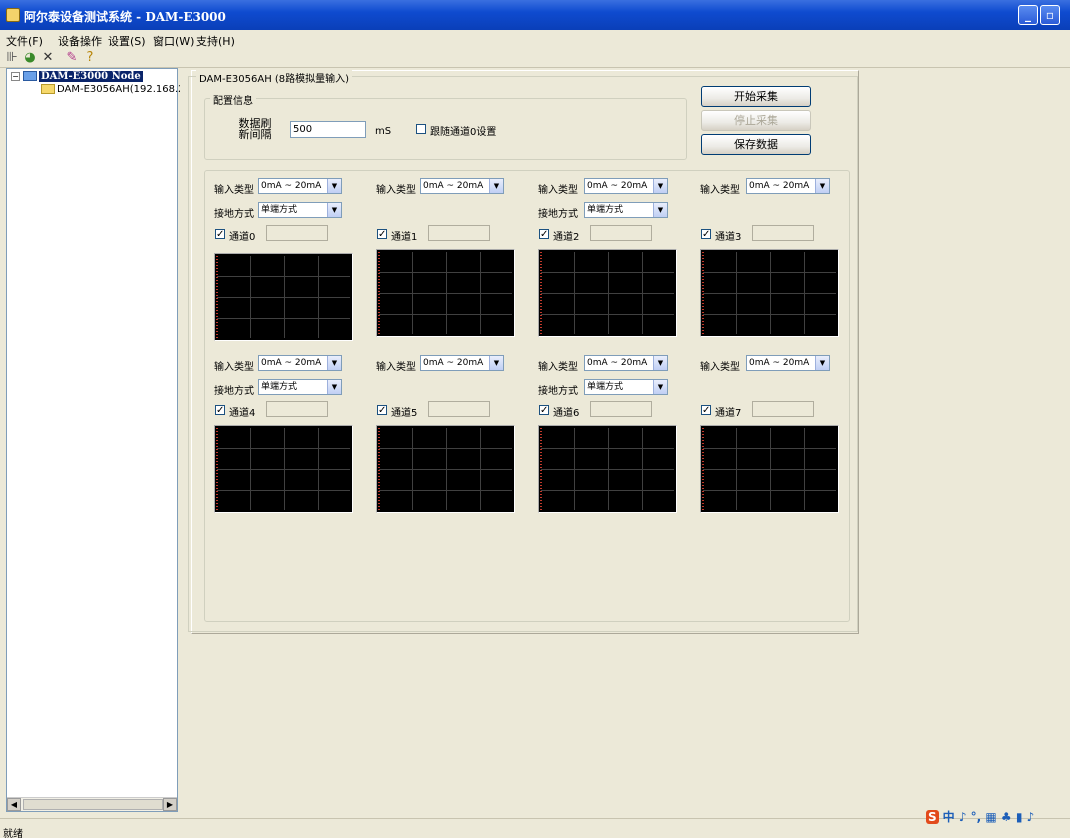 The image size is (1070, 838). Describe the element at coordinates (283, 297) in the screenshot. I see `ch0-waveform` at that location.